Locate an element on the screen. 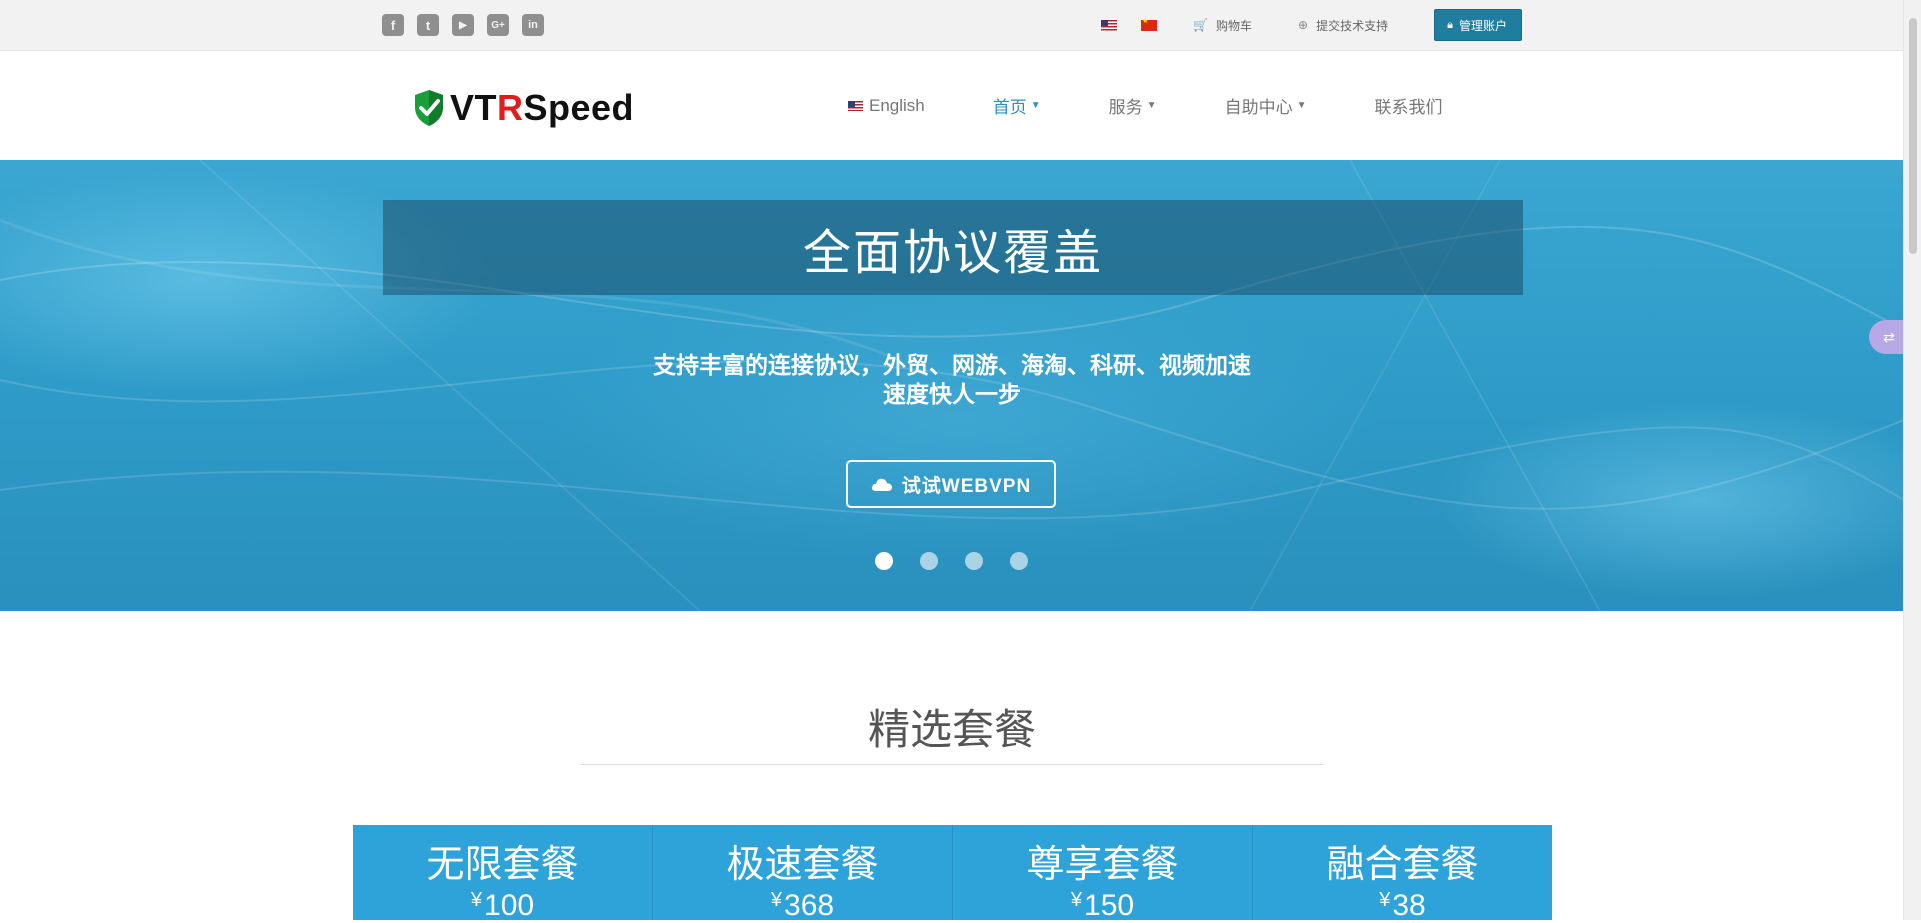 Image resolution: width=1921 pixels, height=923 pixels. cart-icon: 🛒 is located at coordinates (1201, 25).